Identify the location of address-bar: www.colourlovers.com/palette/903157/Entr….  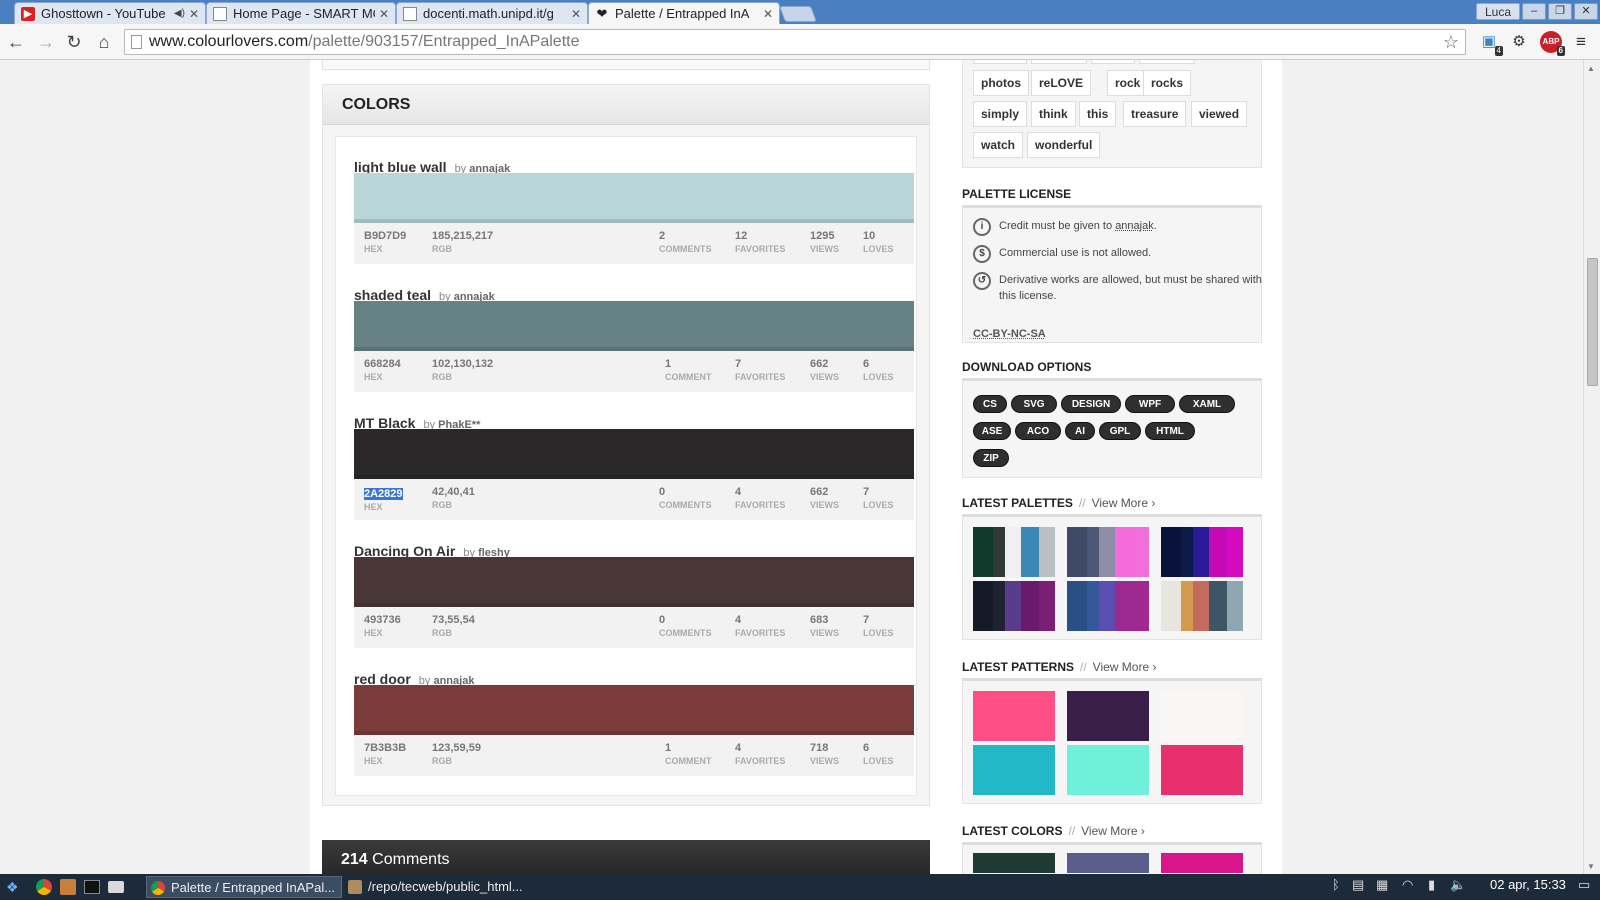
(795, 42).